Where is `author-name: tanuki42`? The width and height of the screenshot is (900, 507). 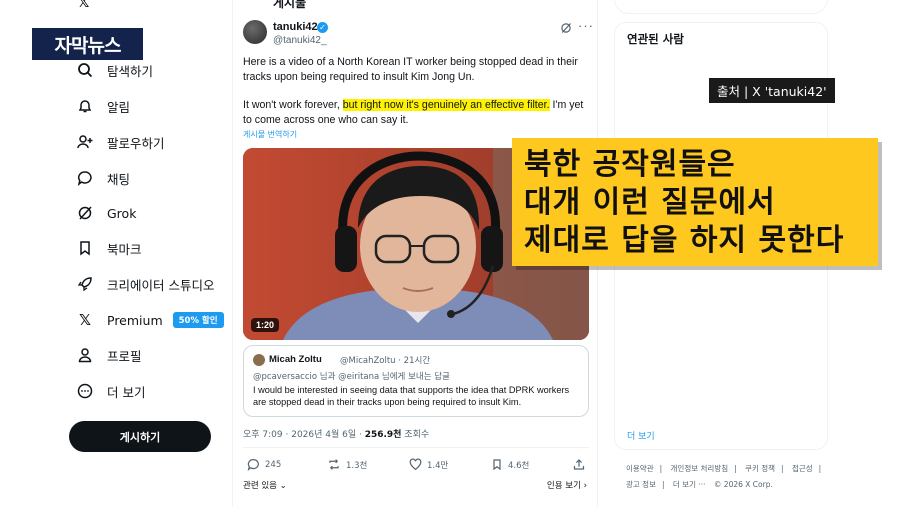 author-name: tanuki42 is located at coordinates (295, 27).